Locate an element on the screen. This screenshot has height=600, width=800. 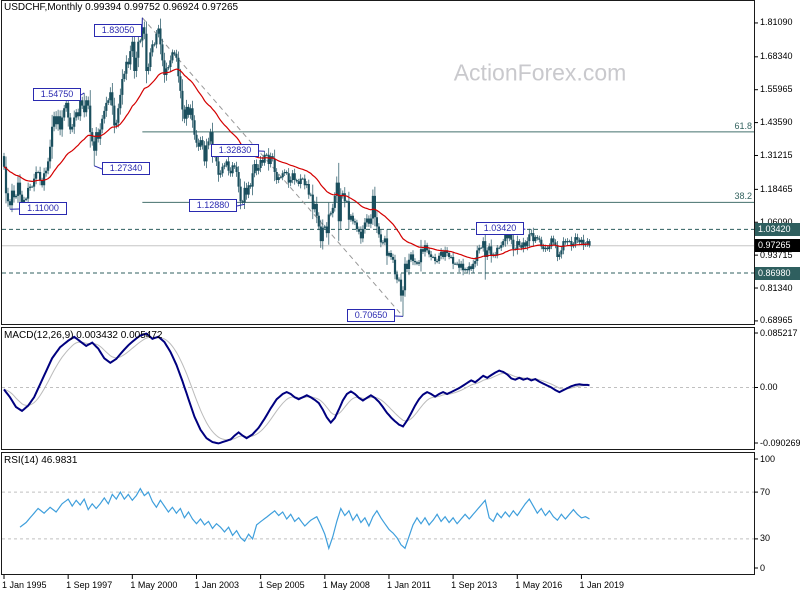
time-axis-label: 1 Jan 2011 is located at coordinates (408, 585).